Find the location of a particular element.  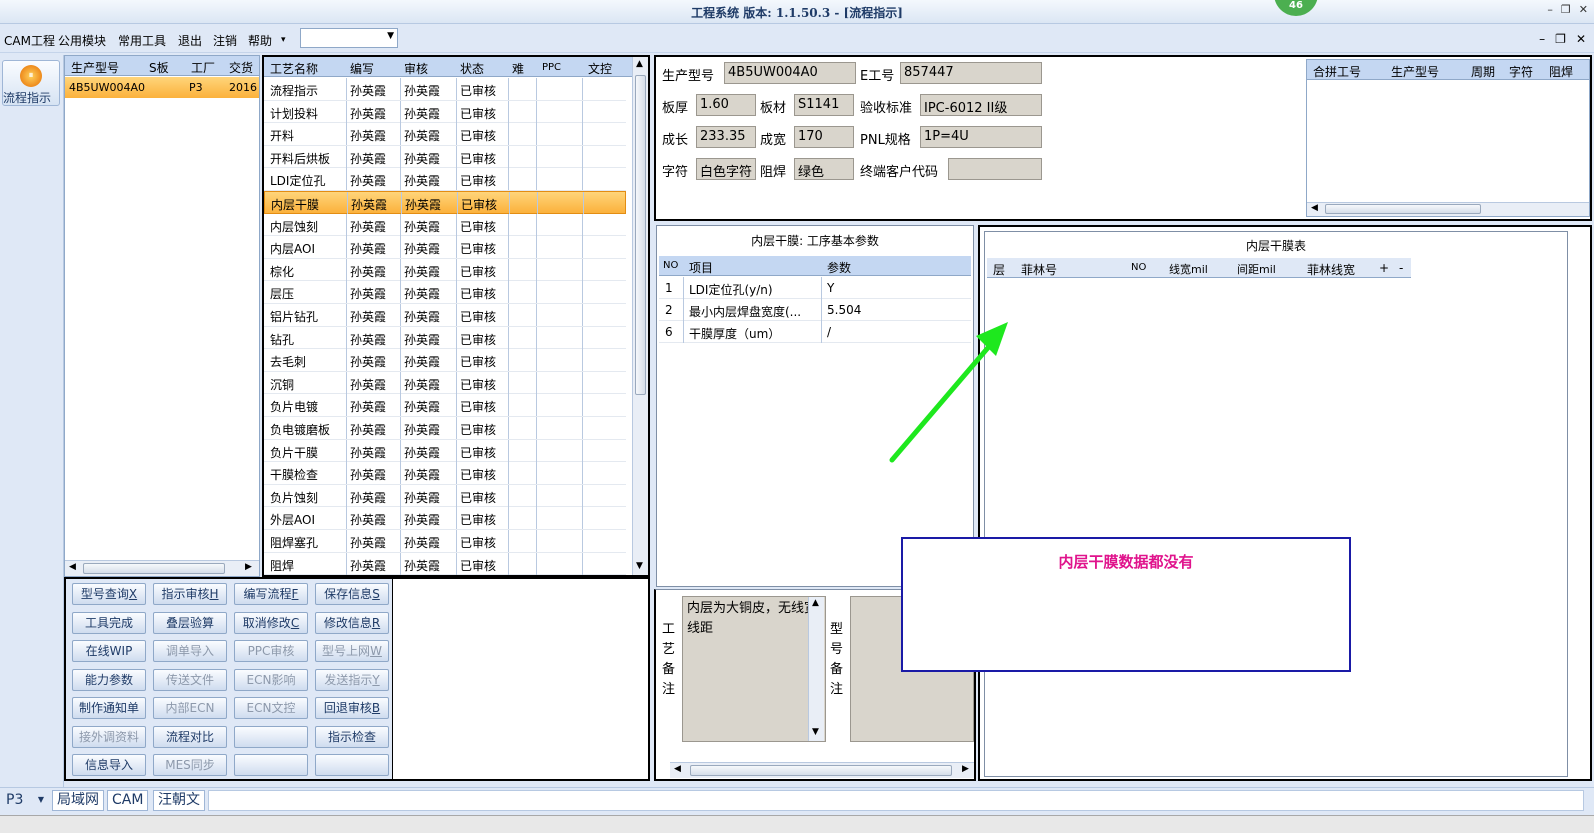

process-grid-vscroll: ▲ ▼ is located at coordinates (640, 316).